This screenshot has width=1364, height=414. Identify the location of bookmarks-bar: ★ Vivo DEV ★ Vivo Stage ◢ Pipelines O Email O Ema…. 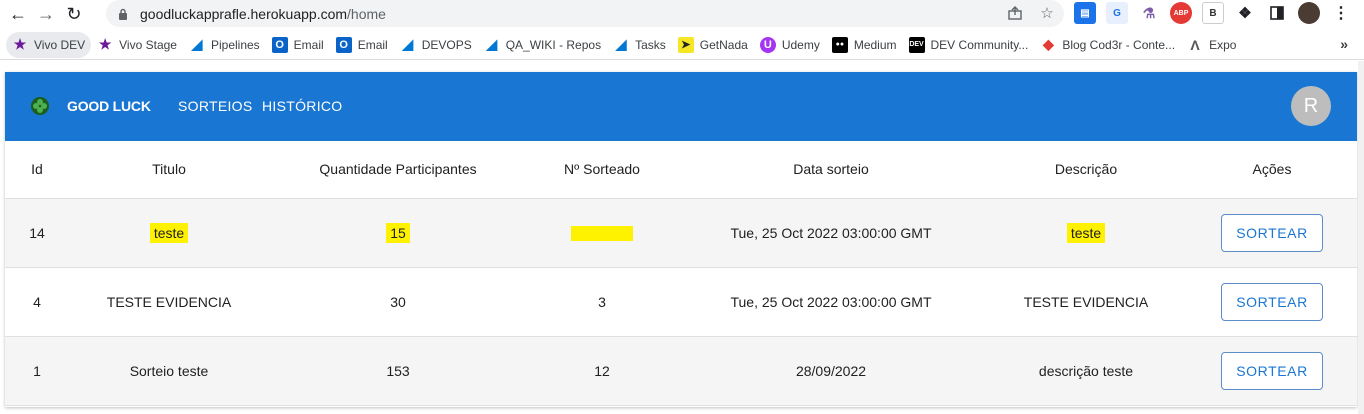
(682, 45).